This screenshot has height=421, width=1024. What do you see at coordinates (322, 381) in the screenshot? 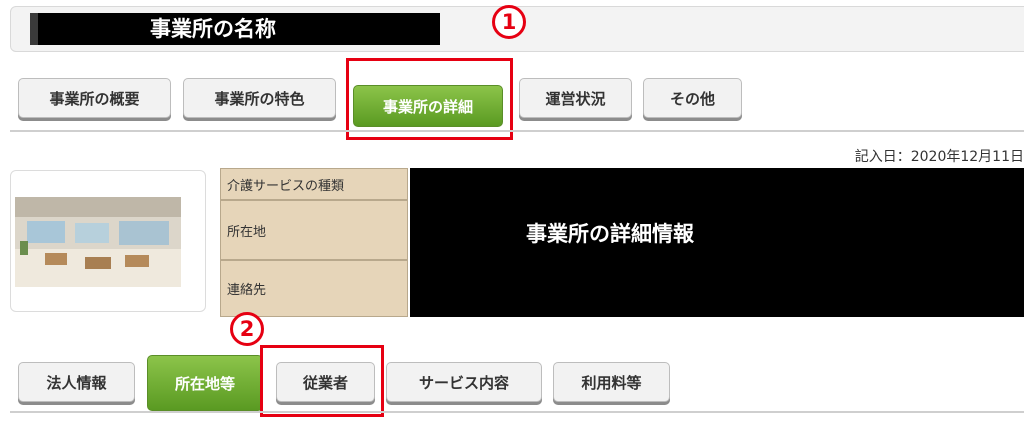
I see `highlight-box-staff-tab` at bounding box center [322, 381].